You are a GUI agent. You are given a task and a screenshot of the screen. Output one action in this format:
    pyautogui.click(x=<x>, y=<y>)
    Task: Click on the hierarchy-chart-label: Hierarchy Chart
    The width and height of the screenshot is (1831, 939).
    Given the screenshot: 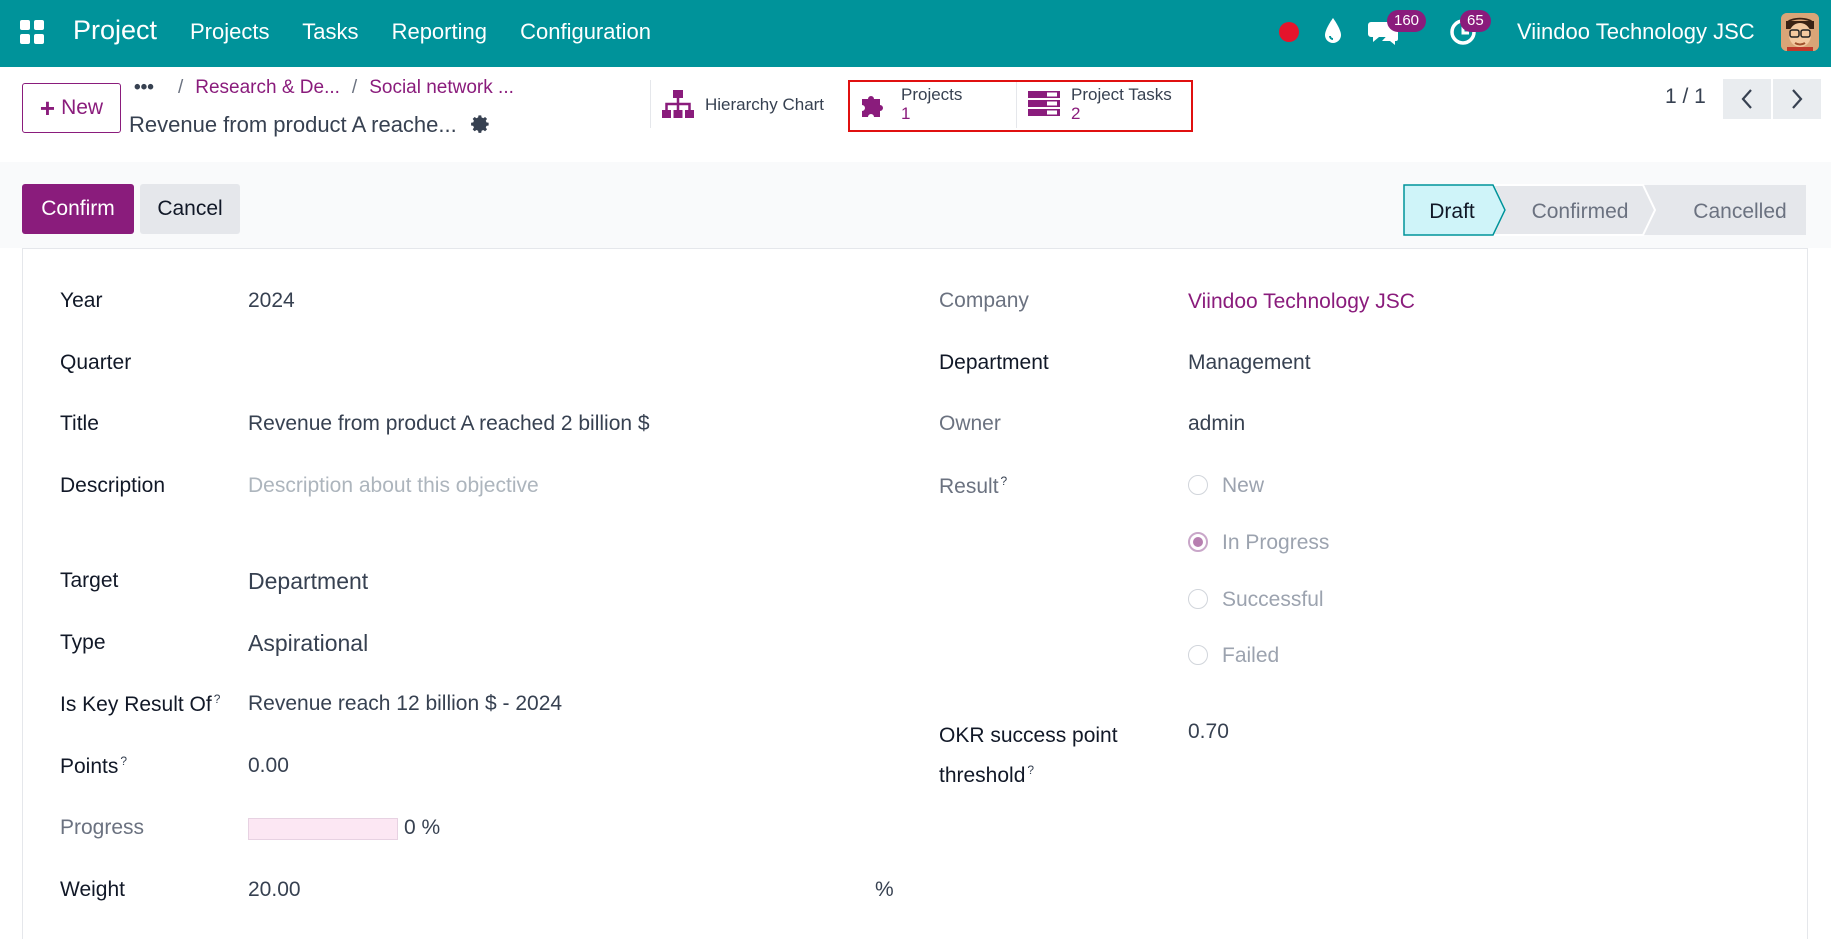 What is the action you would take?
    pyautogui.click(x=765, y=104)
    